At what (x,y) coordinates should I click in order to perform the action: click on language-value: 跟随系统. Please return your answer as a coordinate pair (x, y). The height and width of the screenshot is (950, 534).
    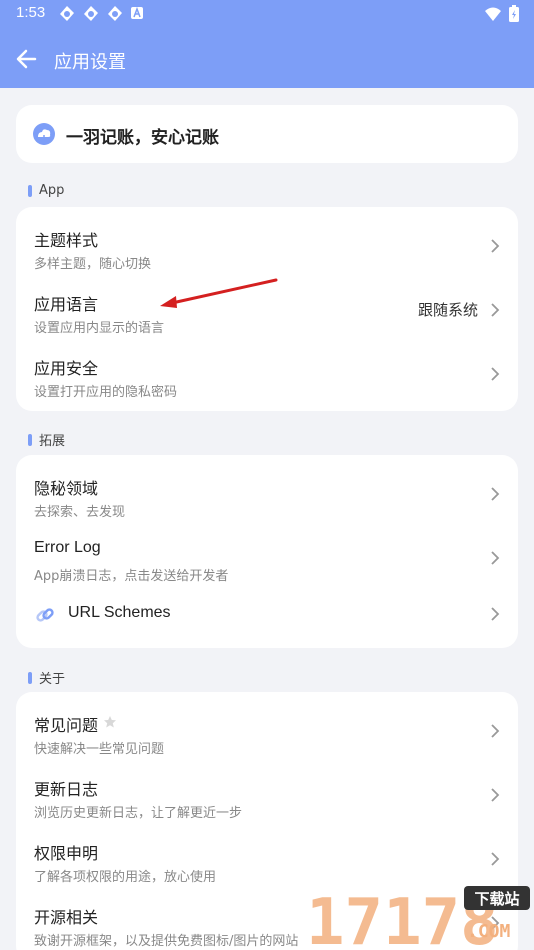
    Looking at the image, I should click on (447, 310).